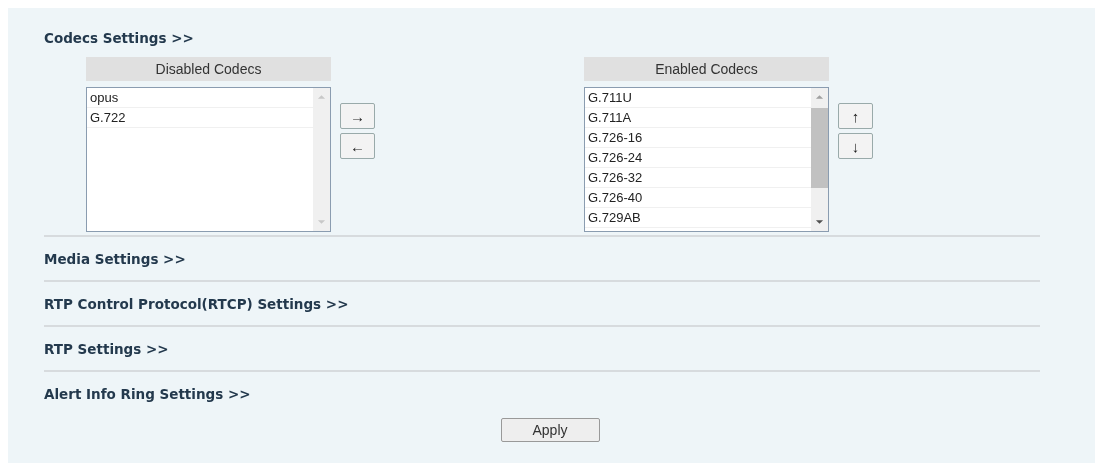 The image size is (1105, 463). I want to click on scroll-thumb, so click(819, 148).